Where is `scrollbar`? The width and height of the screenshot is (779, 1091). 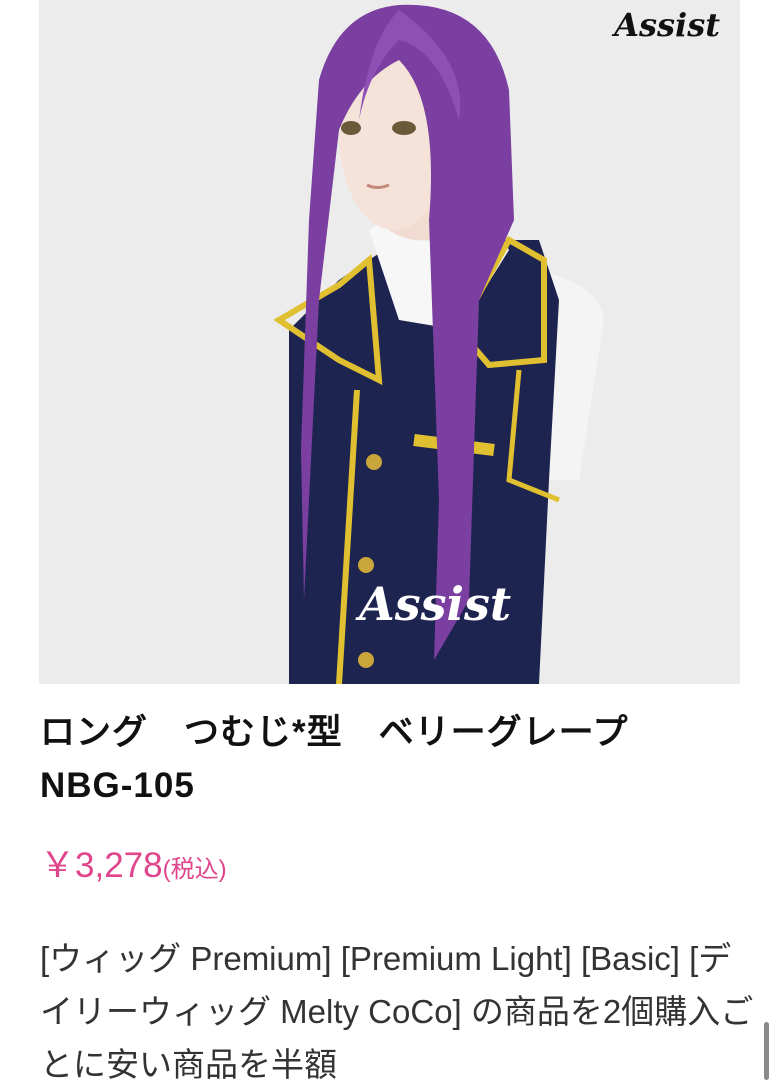
scrollbar is located at coordinates (766, 1051).